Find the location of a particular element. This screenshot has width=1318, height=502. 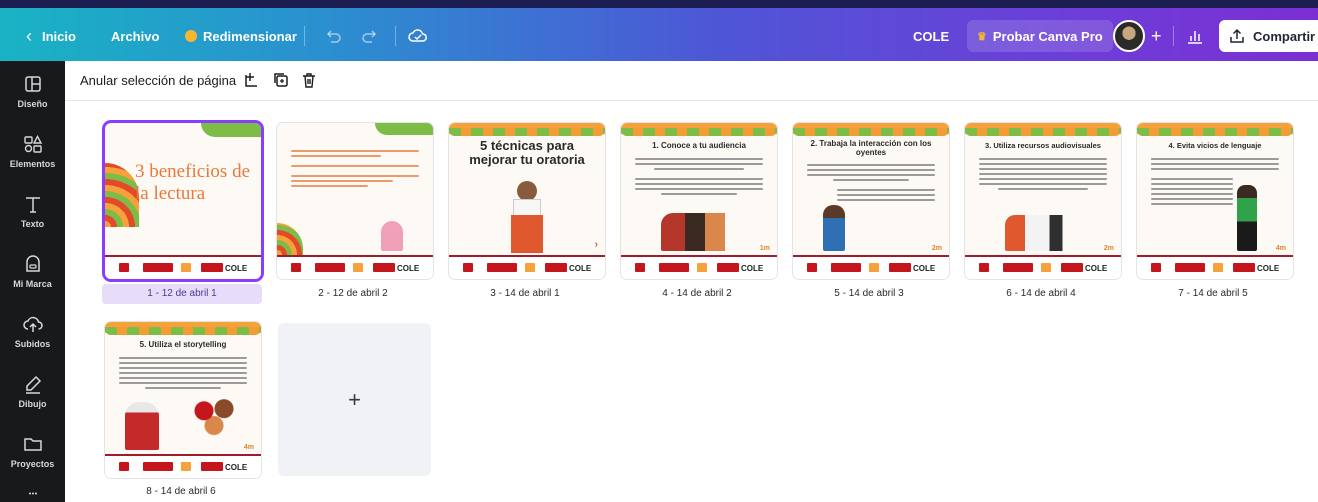

insights-button is located at coordinates (1195, 36).